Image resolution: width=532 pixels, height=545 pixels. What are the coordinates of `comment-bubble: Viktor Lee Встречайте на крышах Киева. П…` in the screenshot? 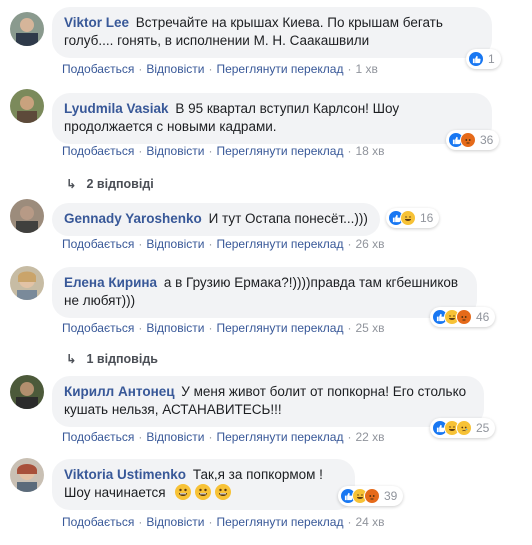 It's located at (272, 32).